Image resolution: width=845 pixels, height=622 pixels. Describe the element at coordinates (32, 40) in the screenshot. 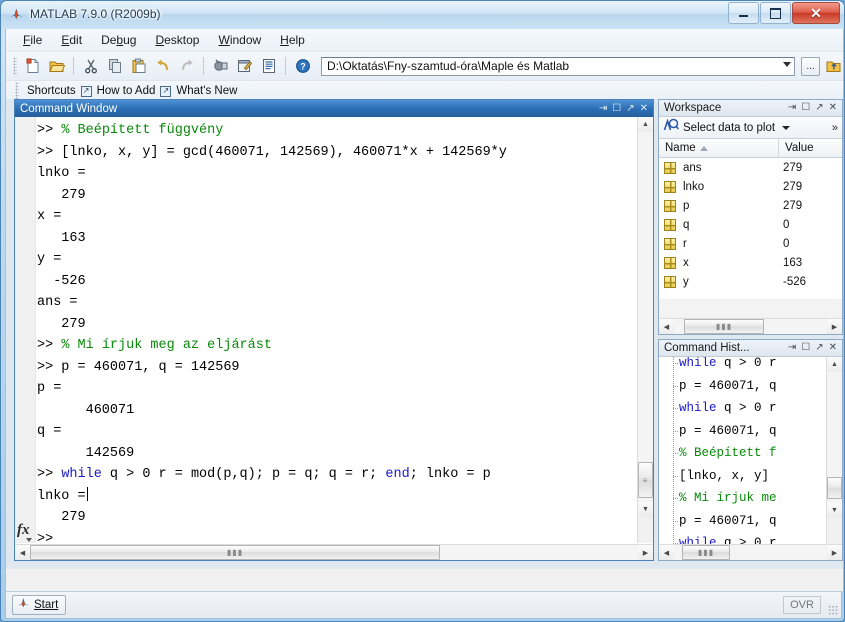

I see `menu-item-file: File` at that location.